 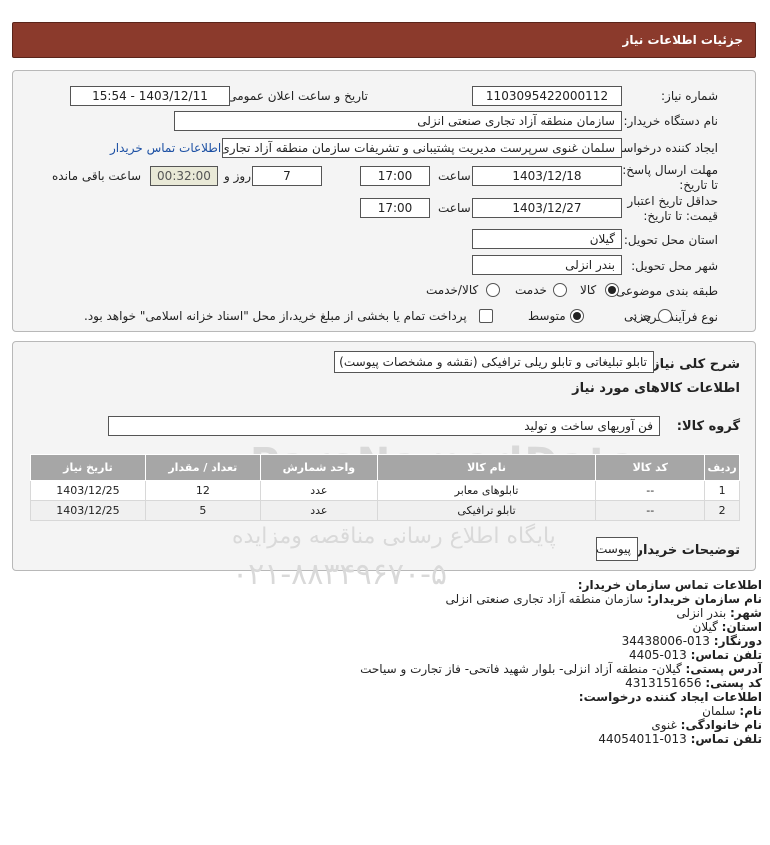 I want to click on validity-time-field: 17:00, so click(x=395, y=208).